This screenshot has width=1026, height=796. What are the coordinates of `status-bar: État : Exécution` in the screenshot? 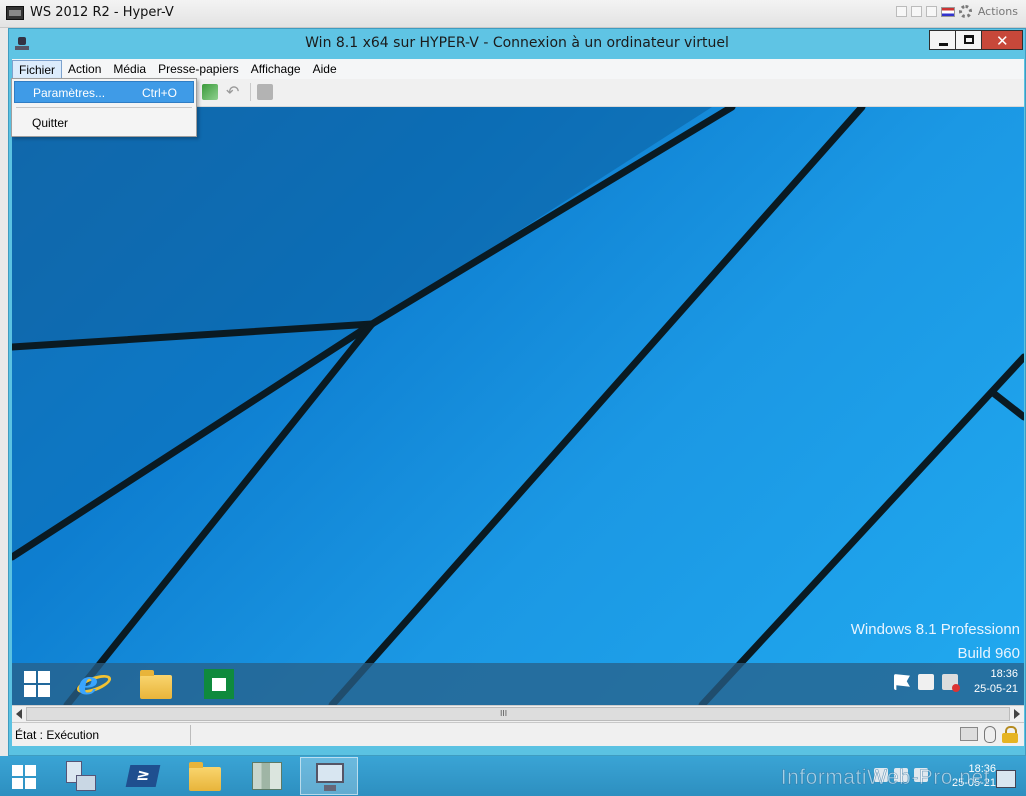 It's located at (518, 734).